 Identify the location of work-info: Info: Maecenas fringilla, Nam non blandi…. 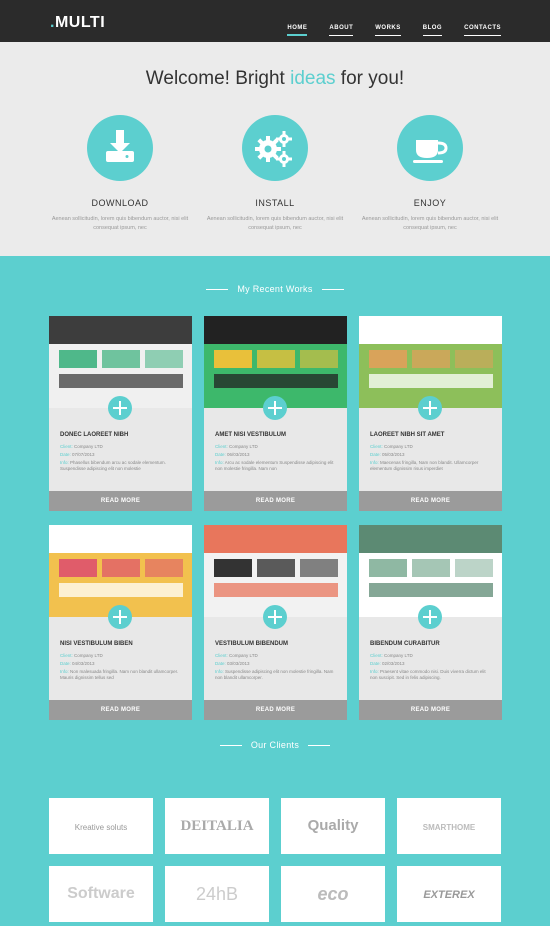
(431, 466).